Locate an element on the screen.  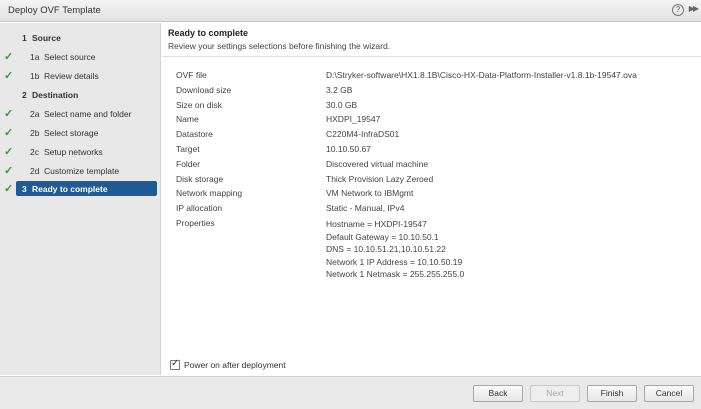
summary-value: 30.0 GB is located at coordinates (342, 104).